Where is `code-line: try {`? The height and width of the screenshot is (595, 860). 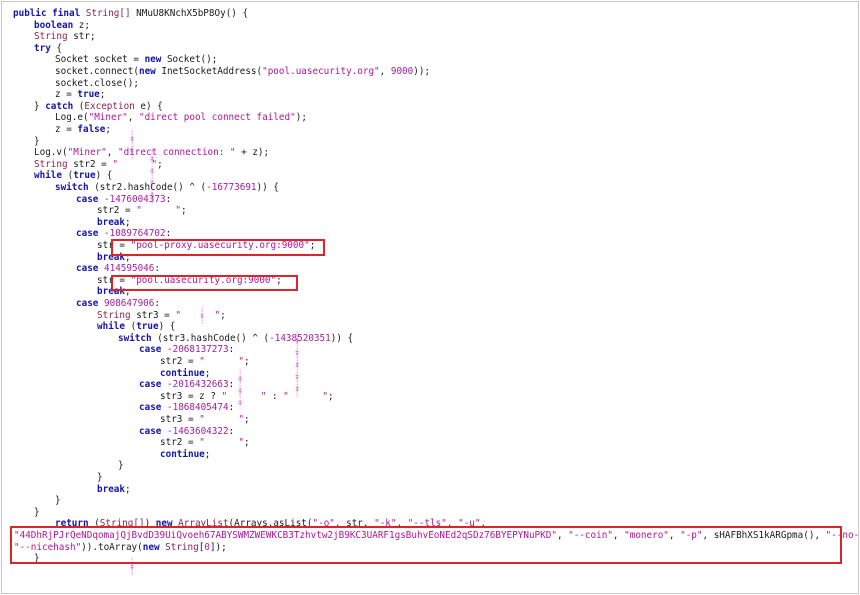
code-line: try { is located at coordinates (48, 49).